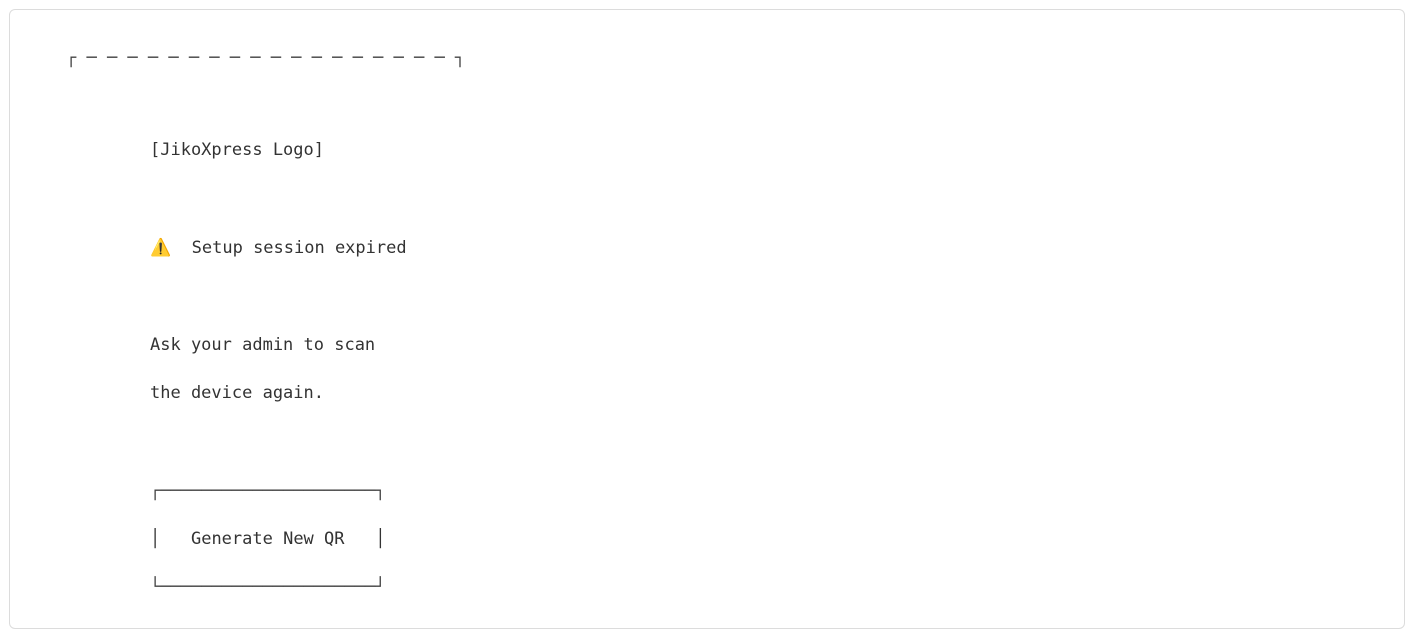 The height and width of the screenshot is (629, 1414). Describe the element at coordinates (263, 345) in the screenshot. I see `instruction-text-line-1: Ask your admin to scan` at that location.